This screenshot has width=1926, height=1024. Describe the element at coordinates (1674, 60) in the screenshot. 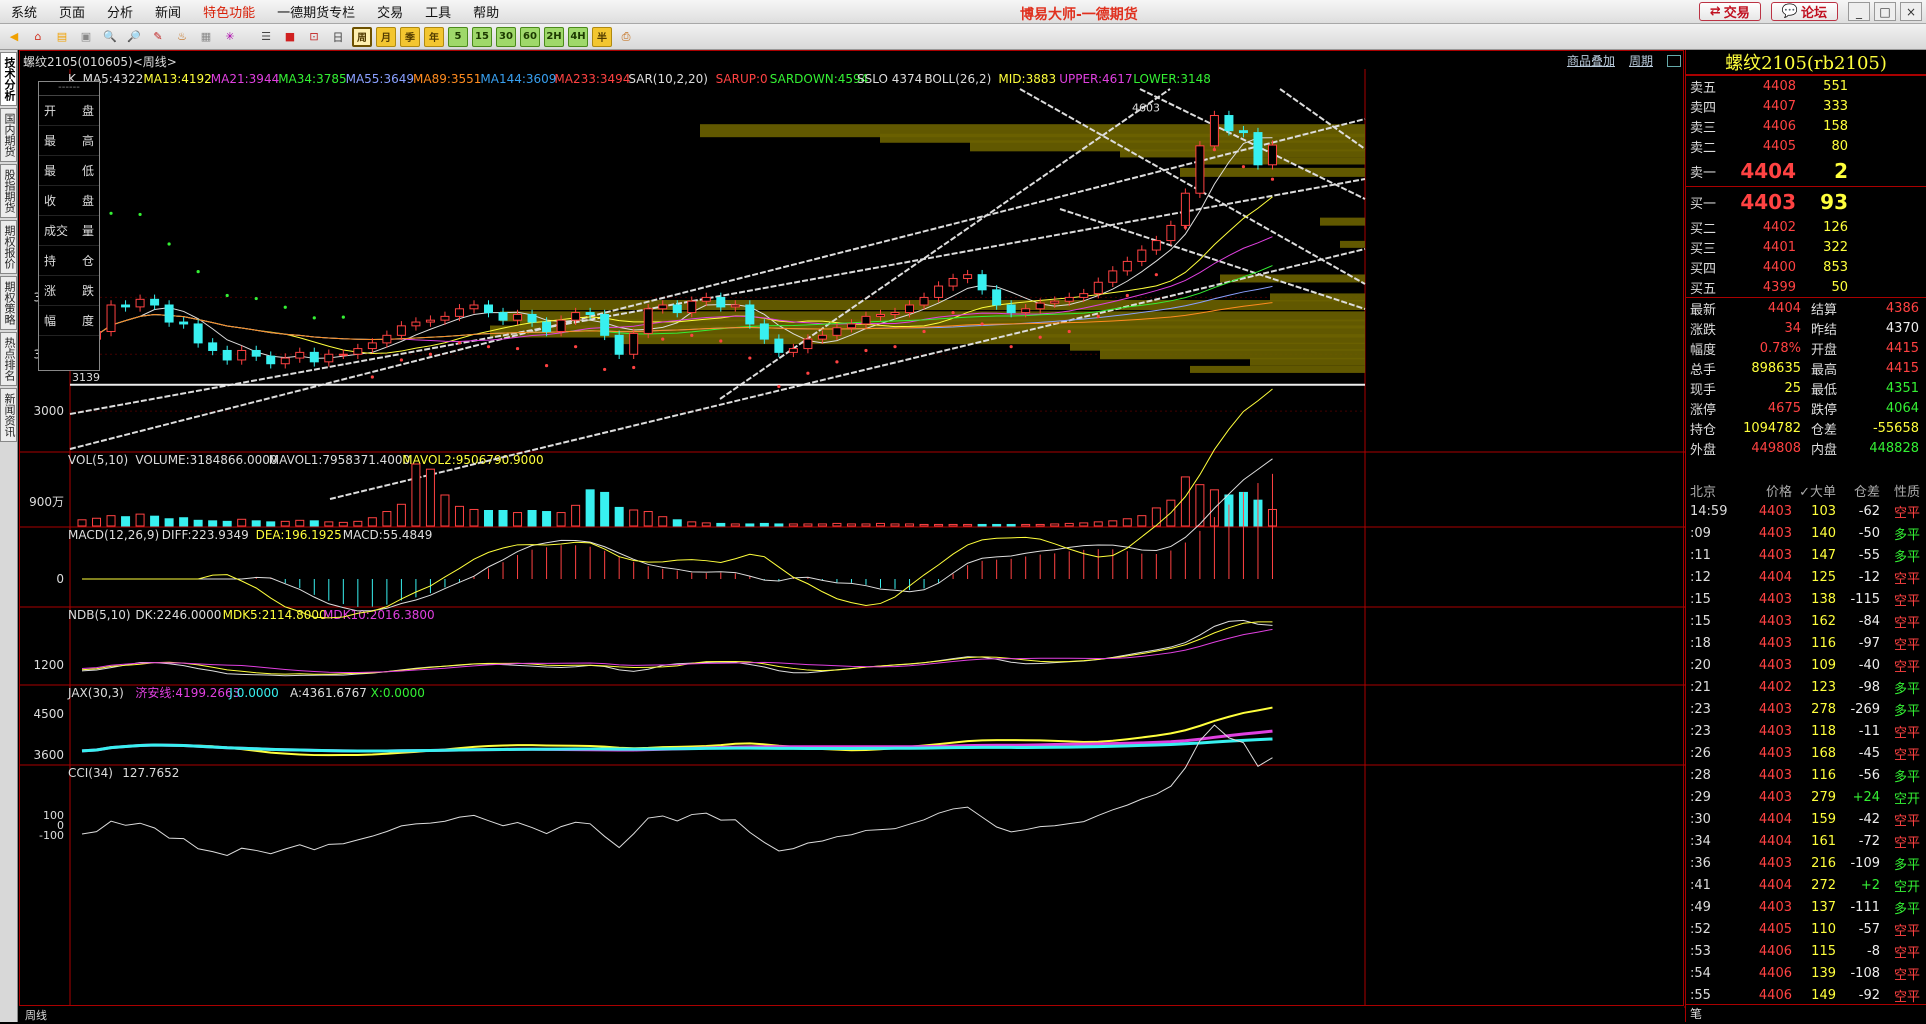

I see `window-layout-icon` at that location.